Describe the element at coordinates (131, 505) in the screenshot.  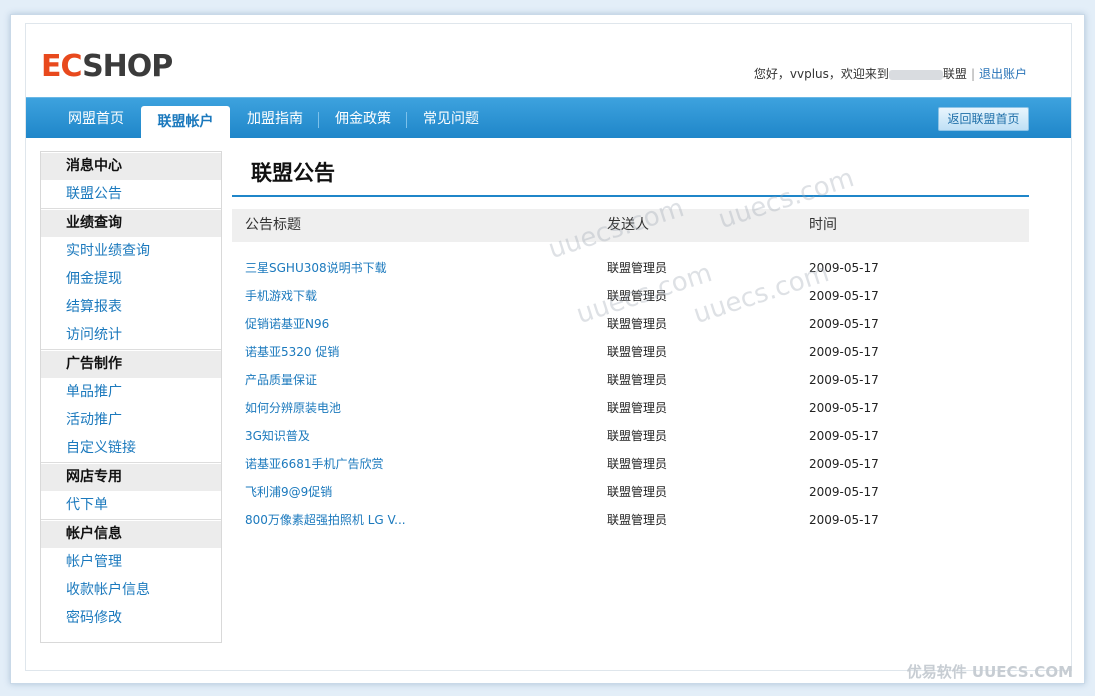
I see `sidebar-link-place-order: 代下单` at that location.